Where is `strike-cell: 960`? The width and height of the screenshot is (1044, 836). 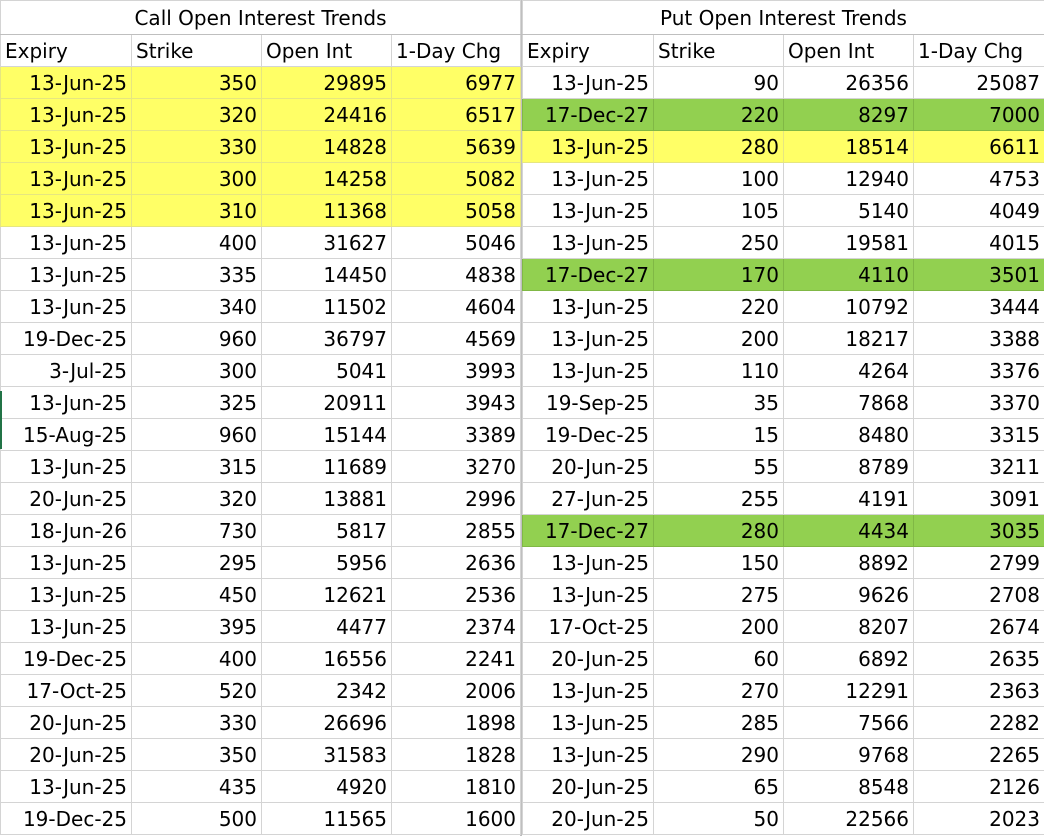
strike-cell: 960 is located at coordinates (196, 338).